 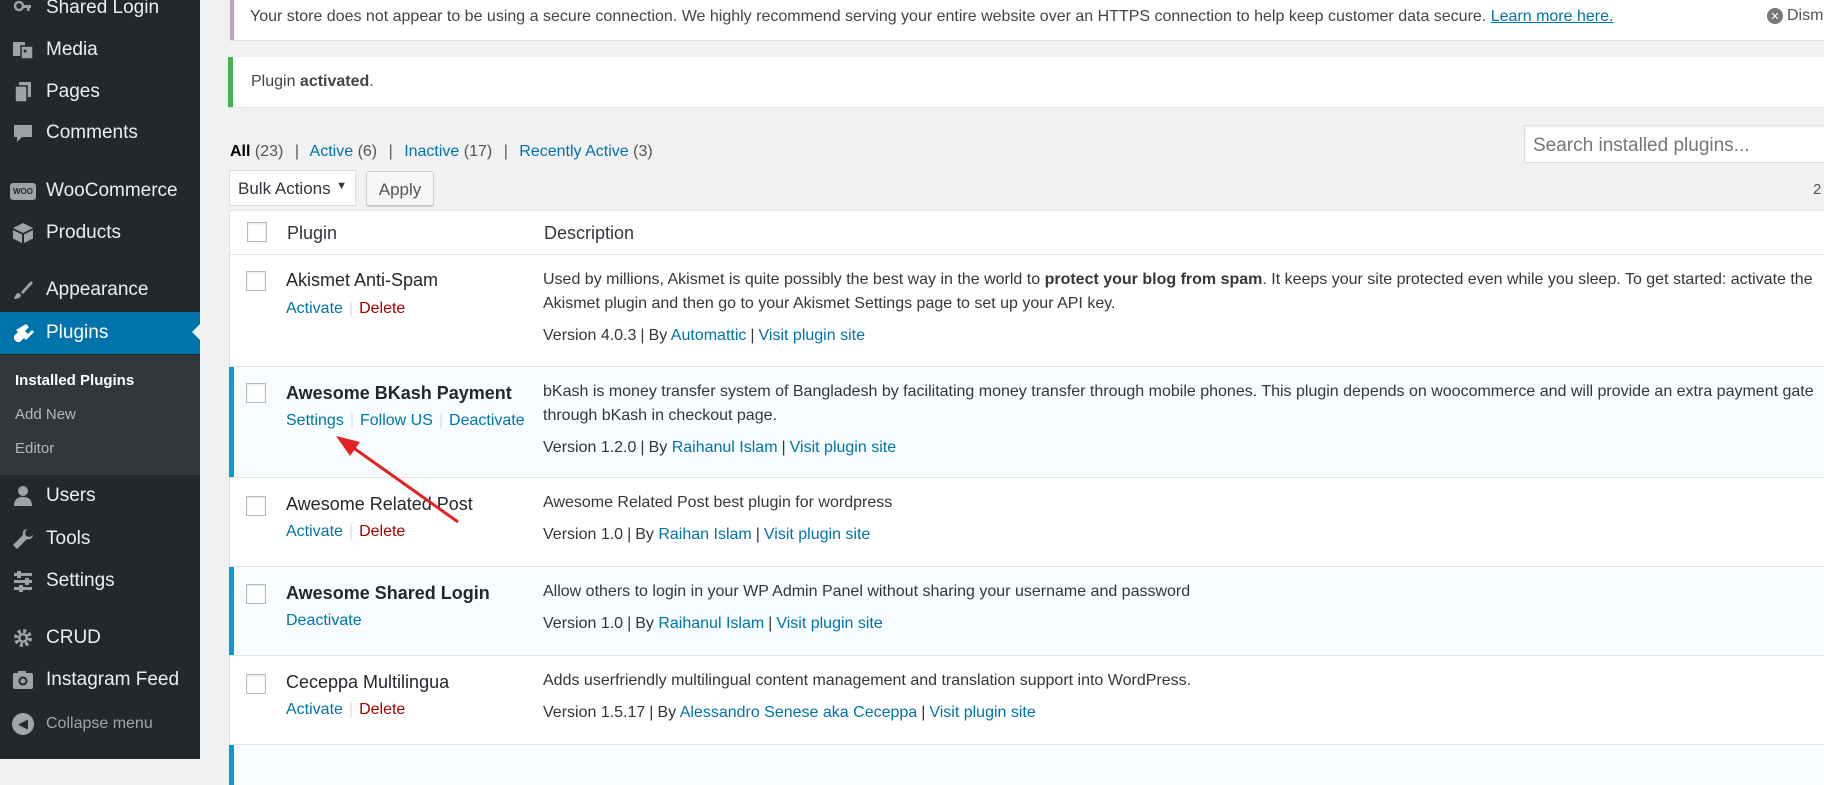 What do you see at coordinates (80, 580) in the screenshot?
I see `menu-label: Settings` at bounding box center [80, 580].